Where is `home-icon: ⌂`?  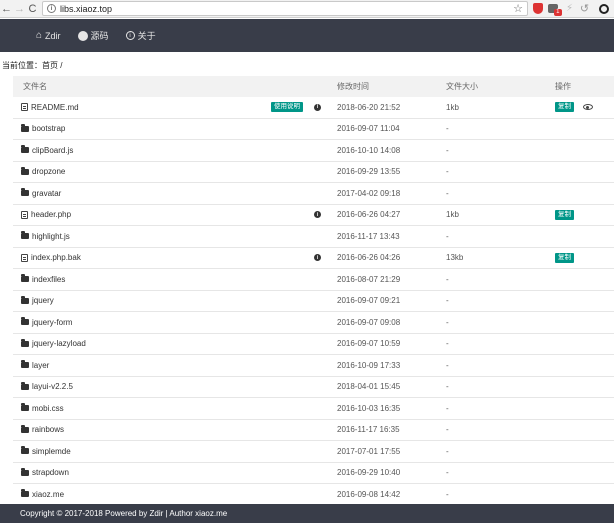
home-icon: ⌂ is located at coordinates (39, 35).